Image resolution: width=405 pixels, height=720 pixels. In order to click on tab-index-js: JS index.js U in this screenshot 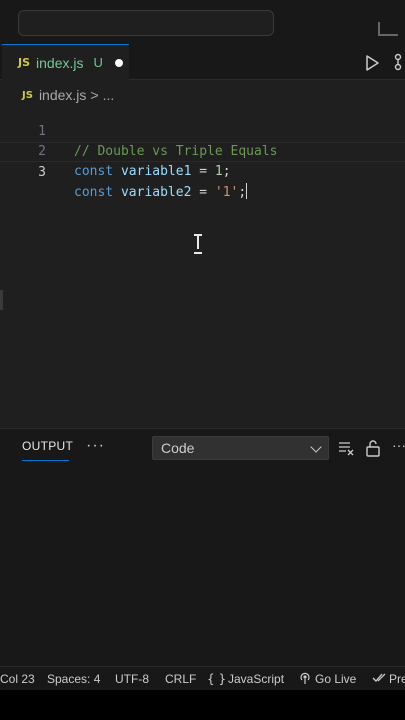, I will do `click(65, 62)`.